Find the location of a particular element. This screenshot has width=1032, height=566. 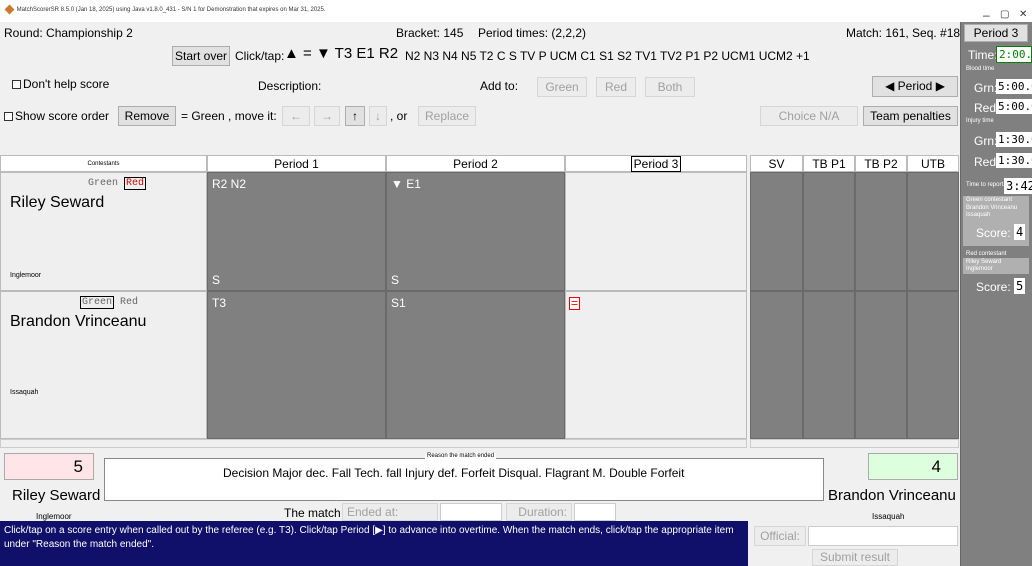

contestant-team: Inglemoor is located at coordinates (26, 275).